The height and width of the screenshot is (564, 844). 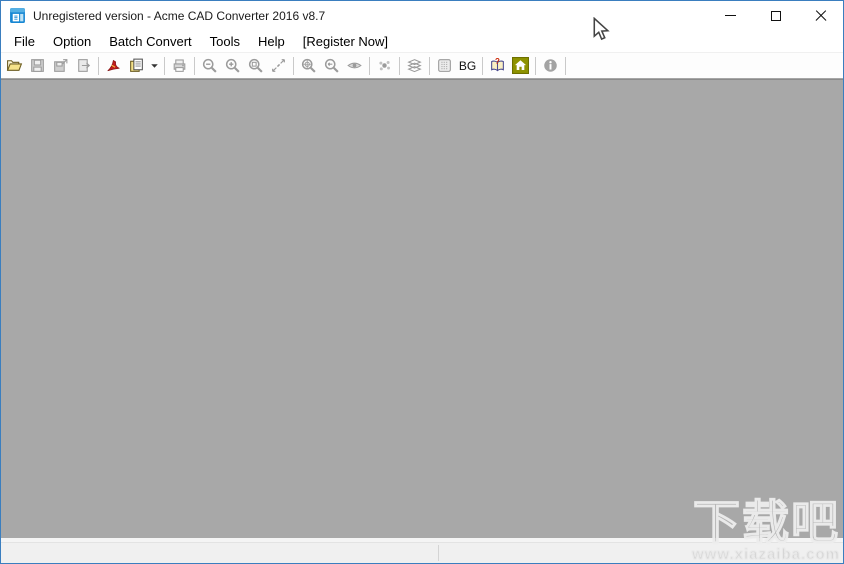 I want to click on dropdown-arrow-icon, so click(x=154, y=66).